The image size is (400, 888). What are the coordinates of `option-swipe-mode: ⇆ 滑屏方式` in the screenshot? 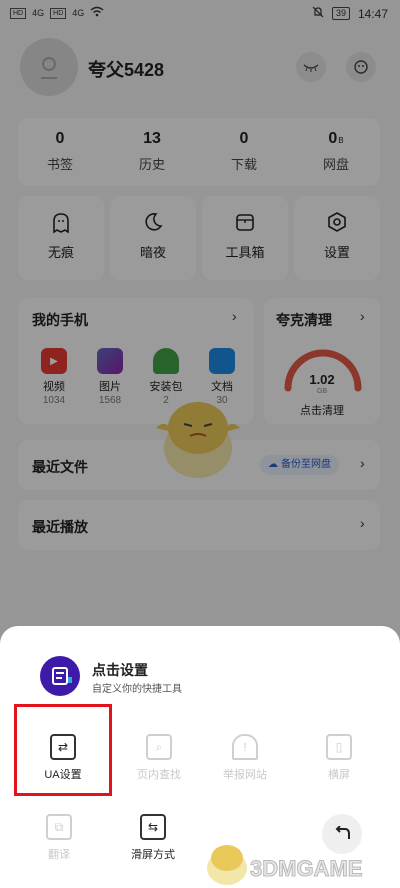 It's located at (153, 838).